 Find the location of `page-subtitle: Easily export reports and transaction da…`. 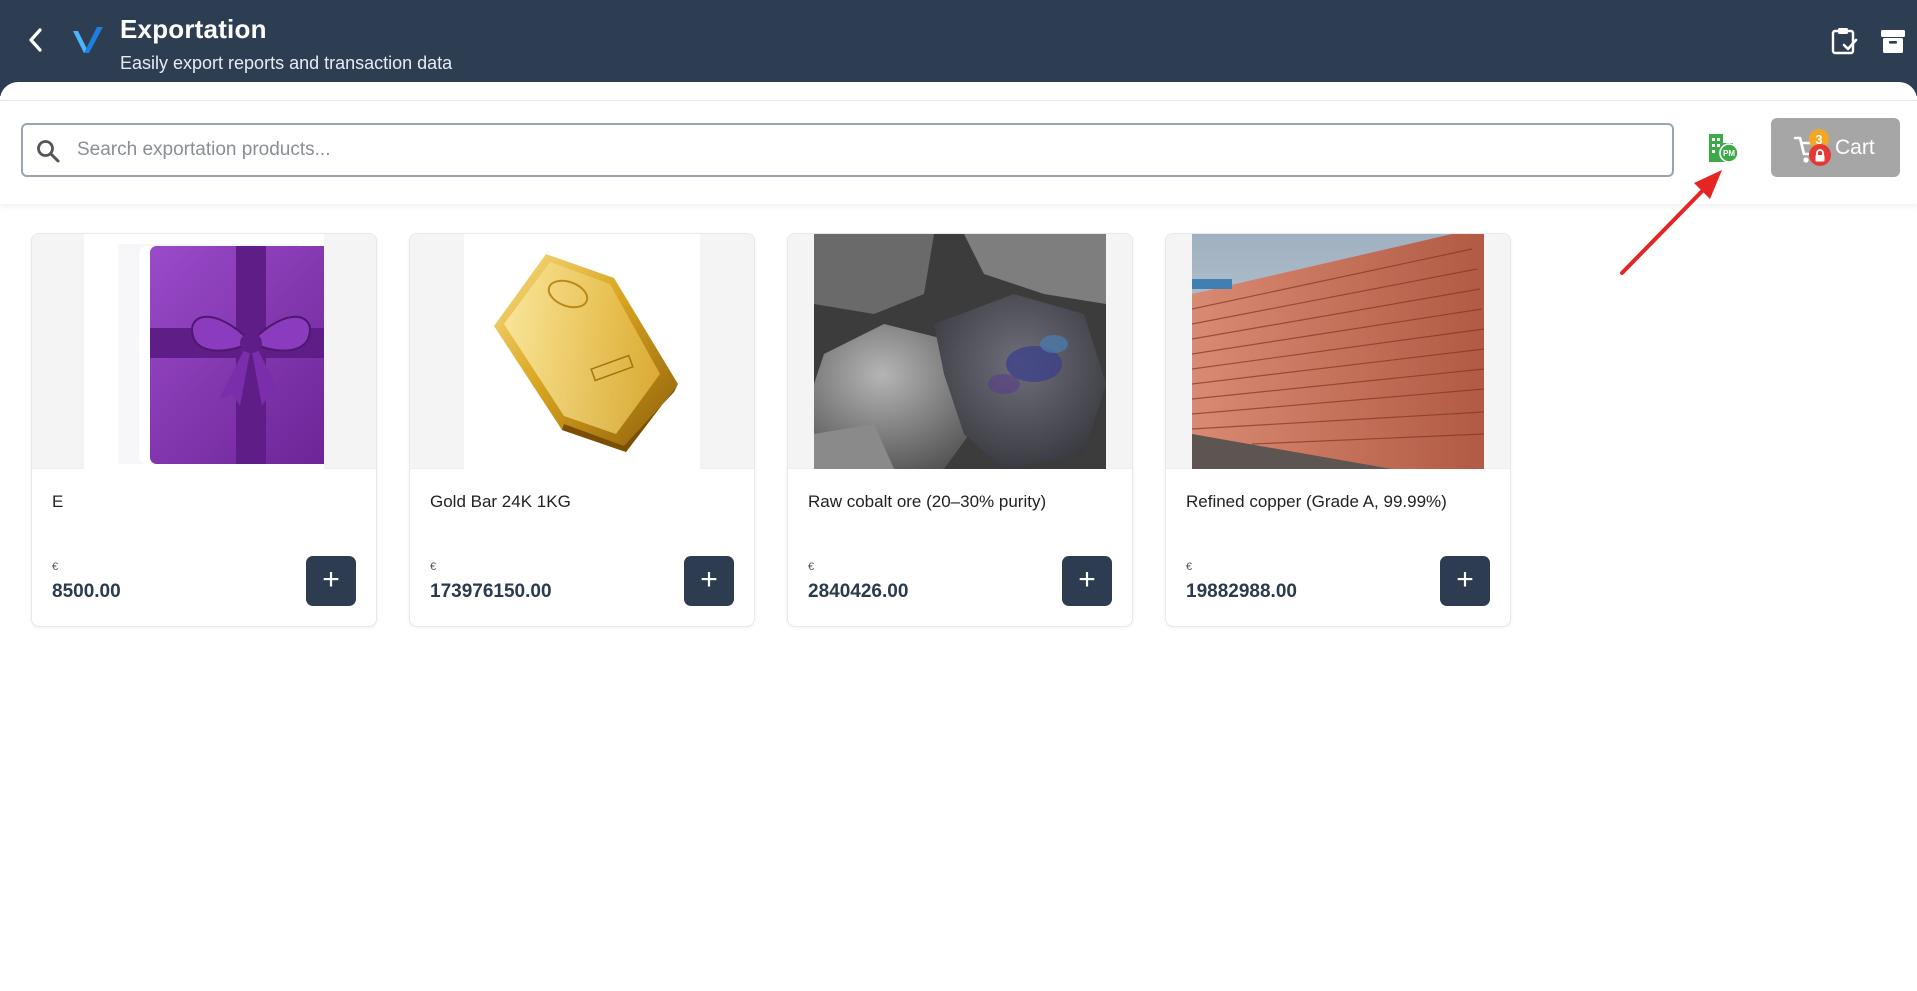

page-subtitle: Easily export reports and transaction da… is located at coordinates (286, 63).